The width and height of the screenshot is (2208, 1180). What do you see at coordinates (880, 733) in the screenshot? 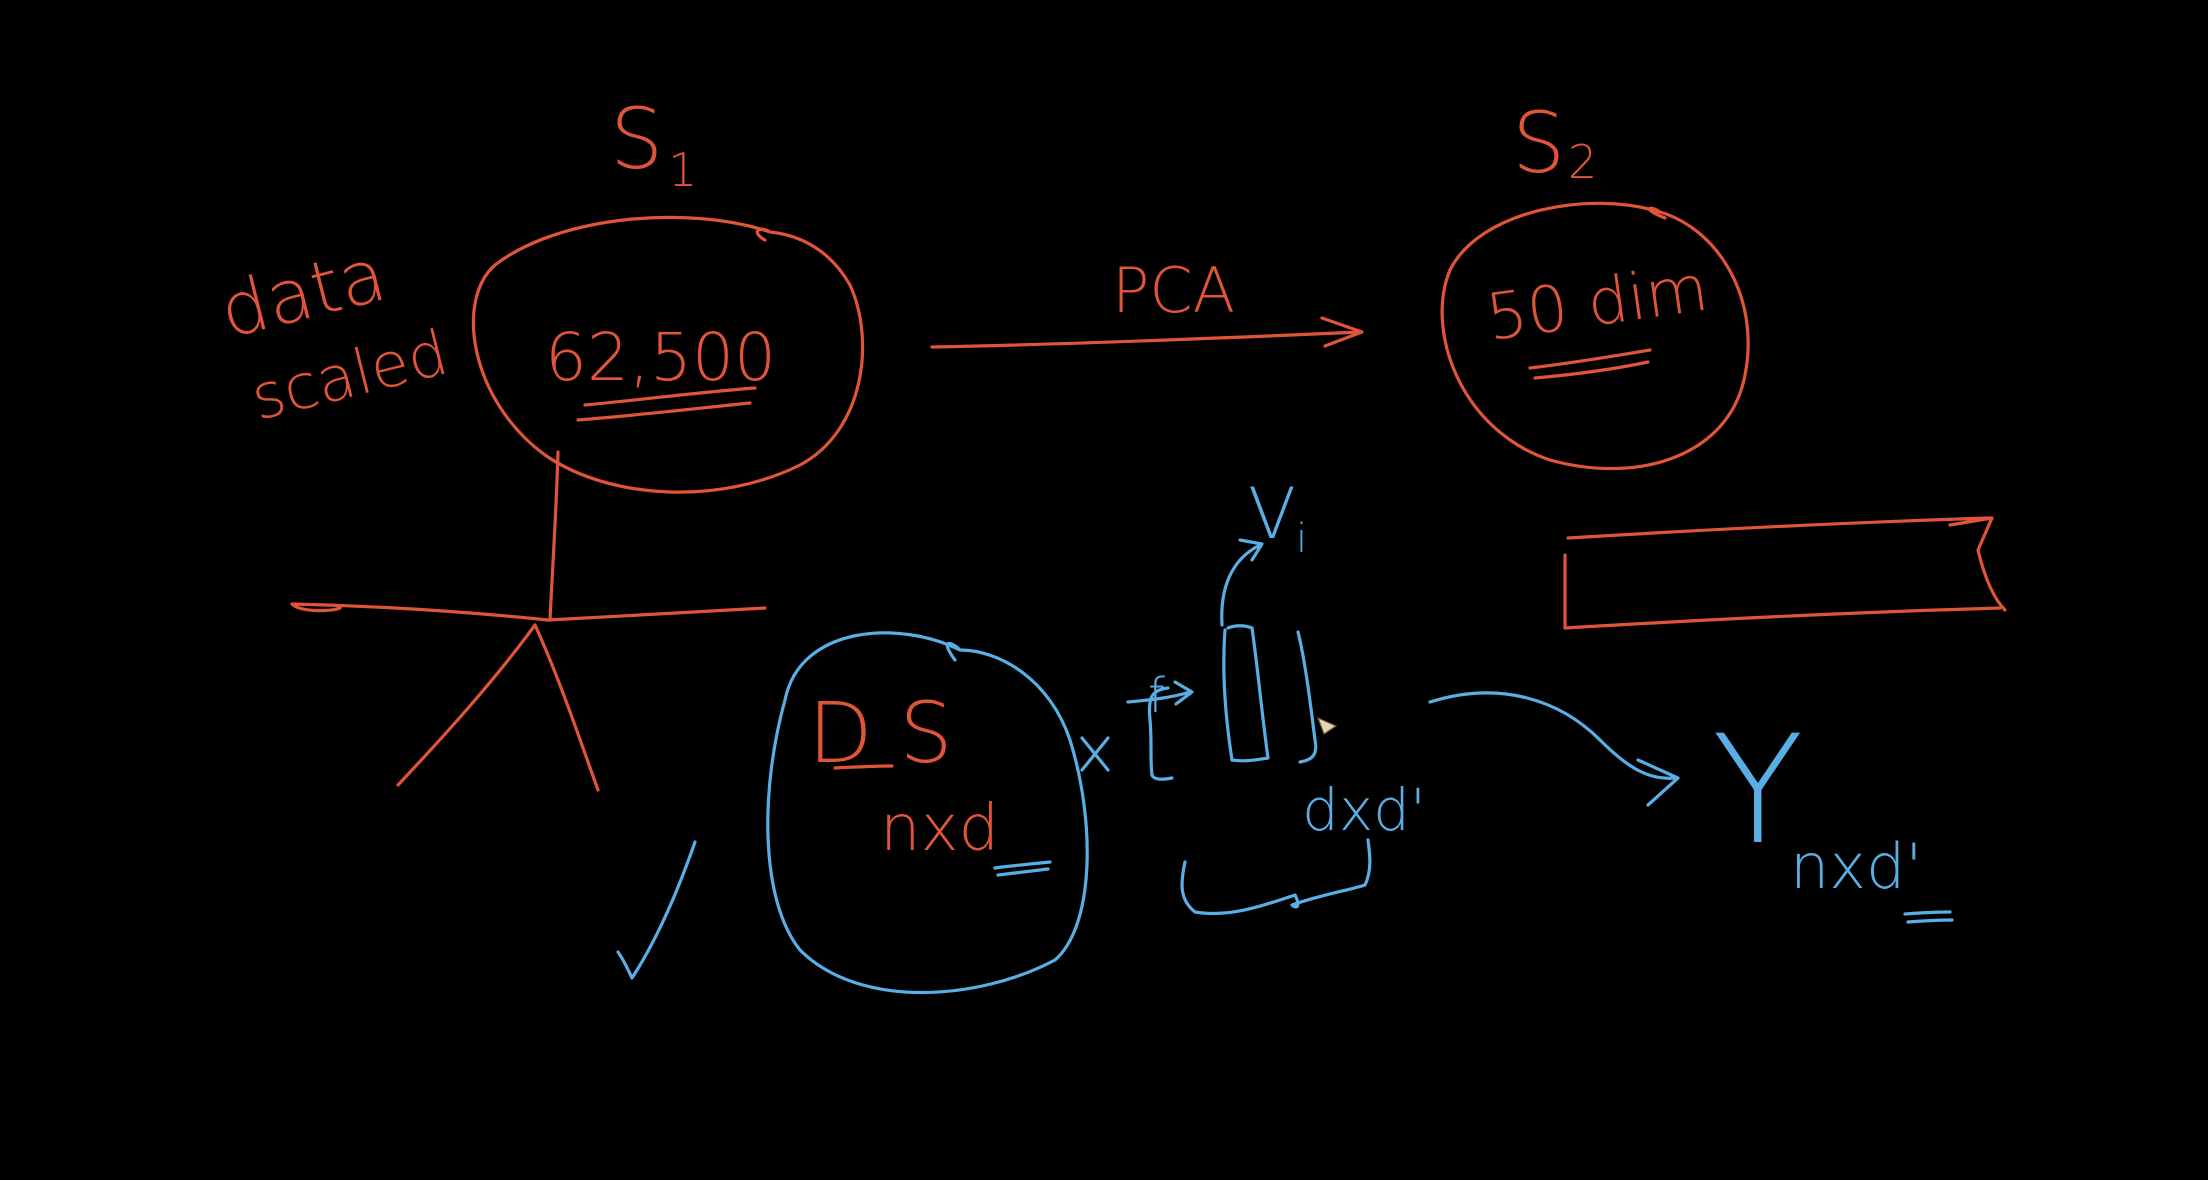
I see `ds-label: D S` at bounding box center [880, 733].